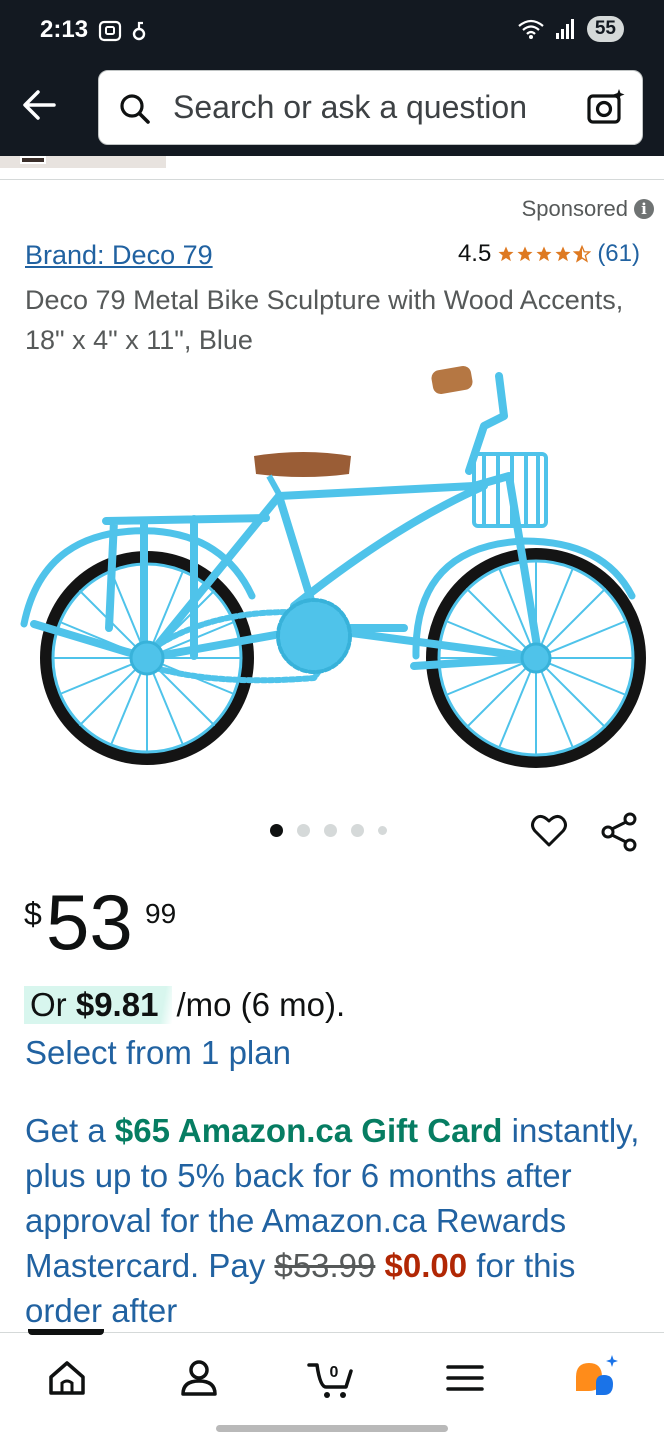  What do you see at coordinates (582, 254) in the screenshot?
I see `star-half-icon` at bounding box center [582, 254].